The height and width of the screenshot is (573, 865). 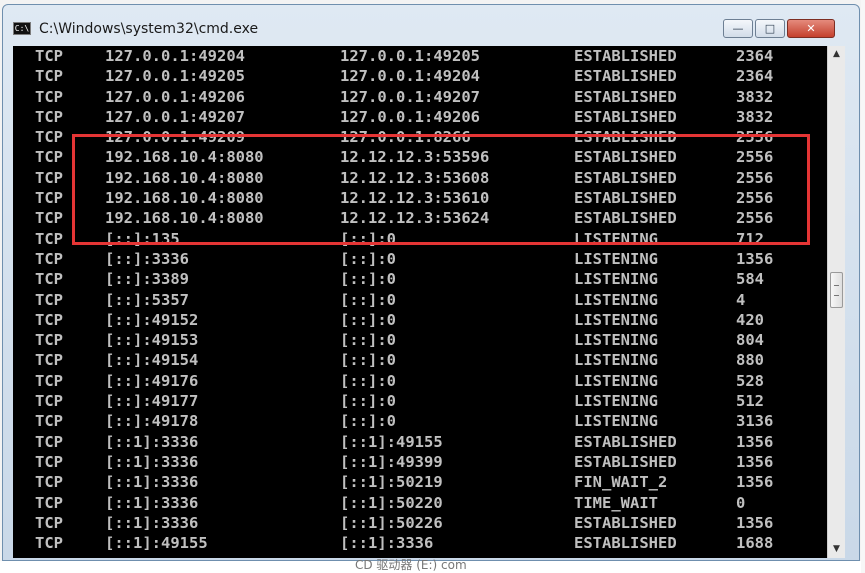 I want to click on foreign-address-cell: [::1]:50226, so click(x=391, y=522).